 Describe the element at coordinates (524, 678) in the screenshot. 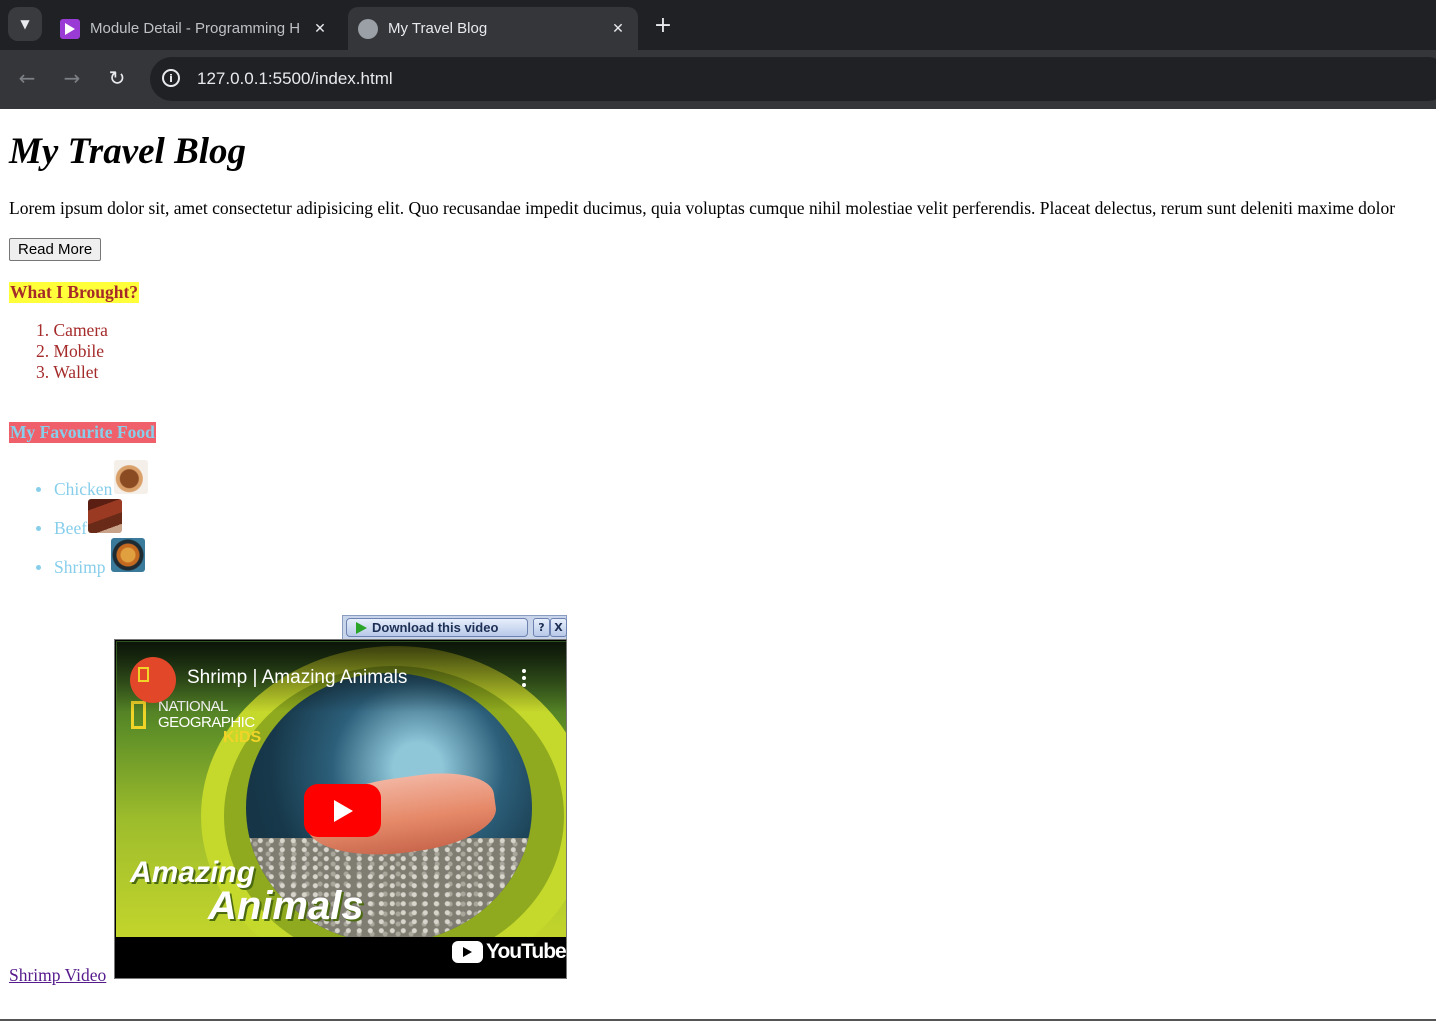

I see `more-options-icon` at that location.